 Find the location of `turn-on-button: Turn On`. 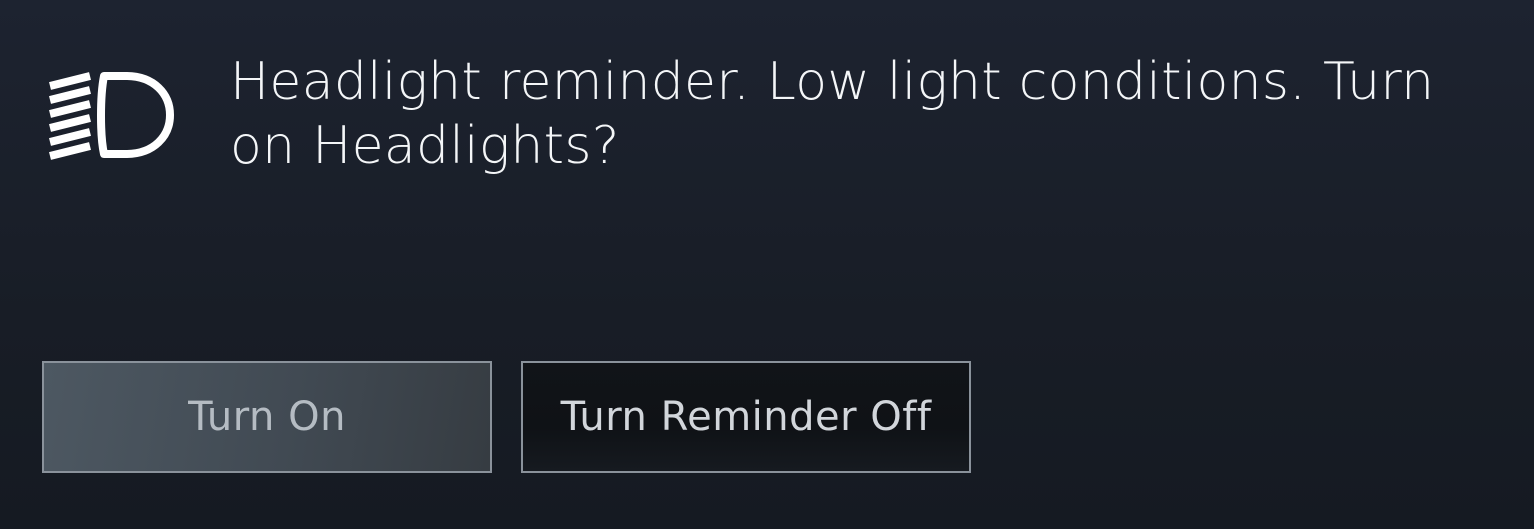

turn-on-button: Turn On is located at coordinates (267, 417).